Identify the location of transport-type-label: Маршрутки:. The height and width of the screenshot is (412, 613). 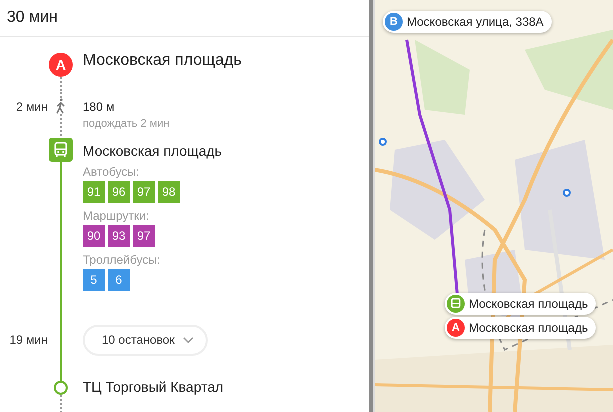
(116, 216).